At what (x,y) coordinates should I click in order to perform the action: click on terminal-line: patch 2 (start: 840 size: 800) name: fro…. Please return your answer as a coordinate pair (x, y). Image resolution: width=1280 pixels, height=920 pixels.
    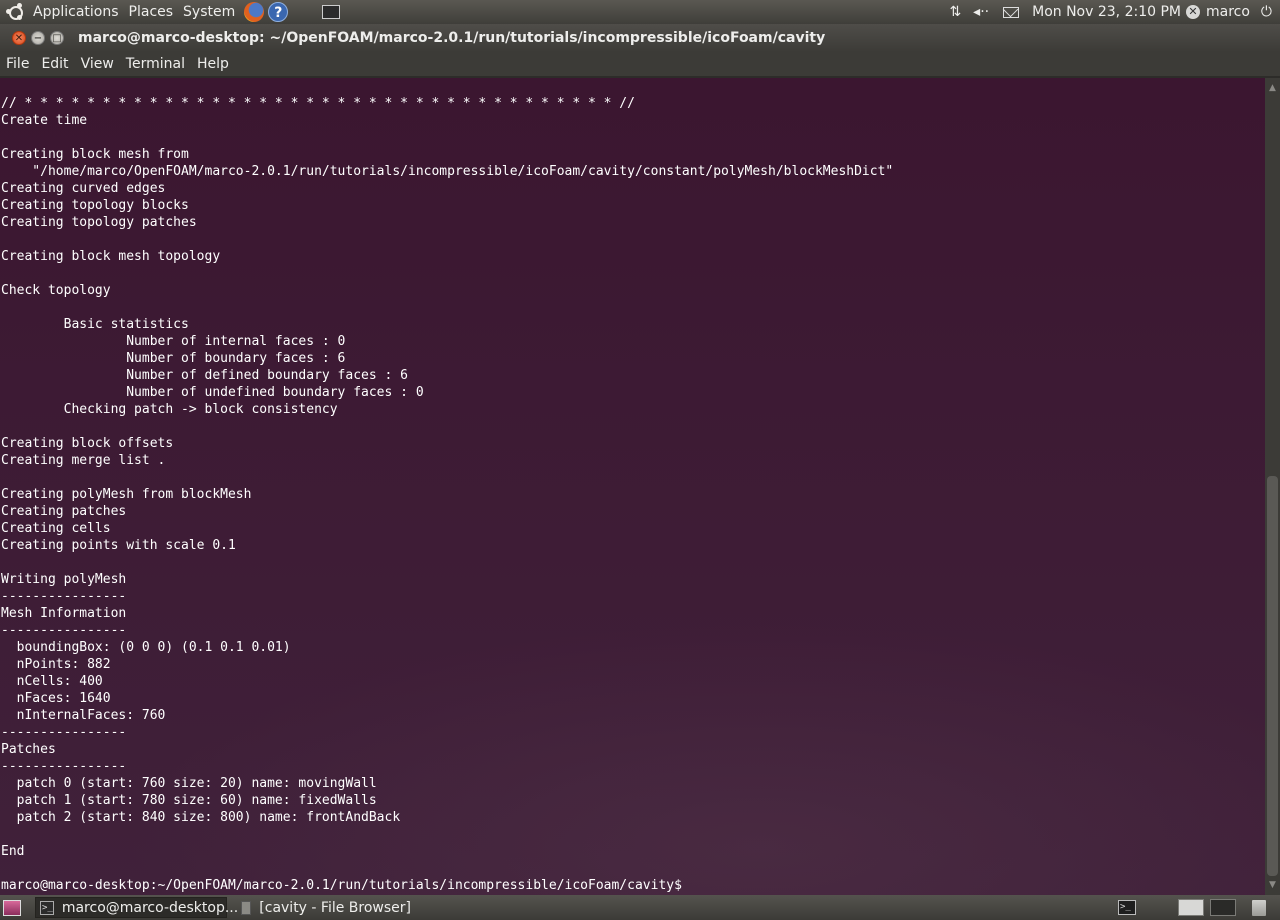
    Looking at the image, I should click on (201, 817).